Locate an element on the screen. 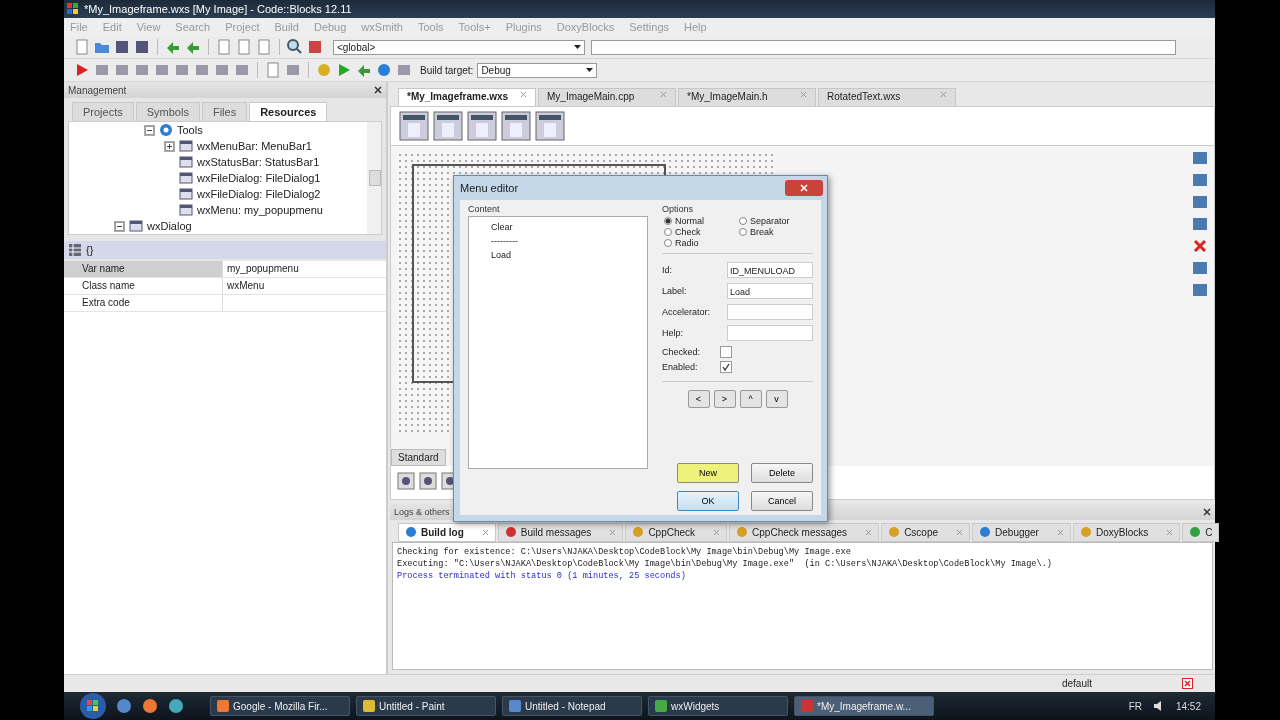 This screenshot has height=720, width=1280. delete-icon is located at coordinates (1200, 246).